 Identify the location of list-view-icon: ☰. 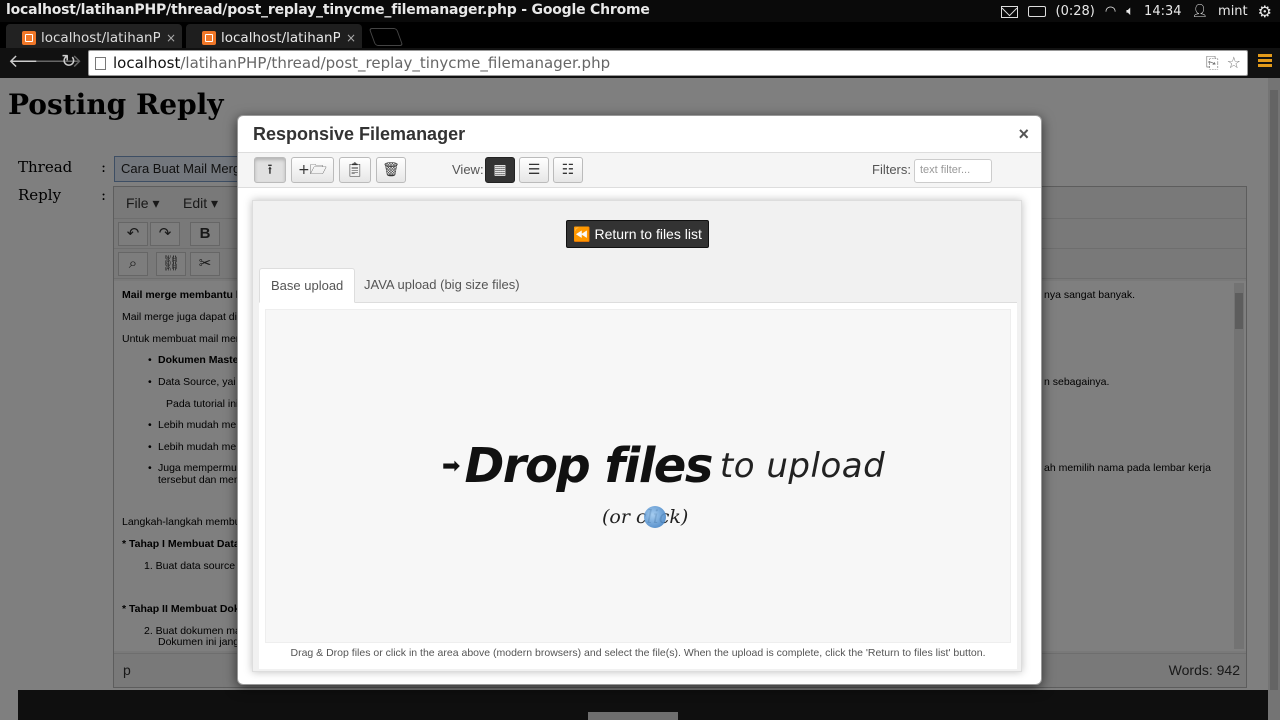
(534, 170).